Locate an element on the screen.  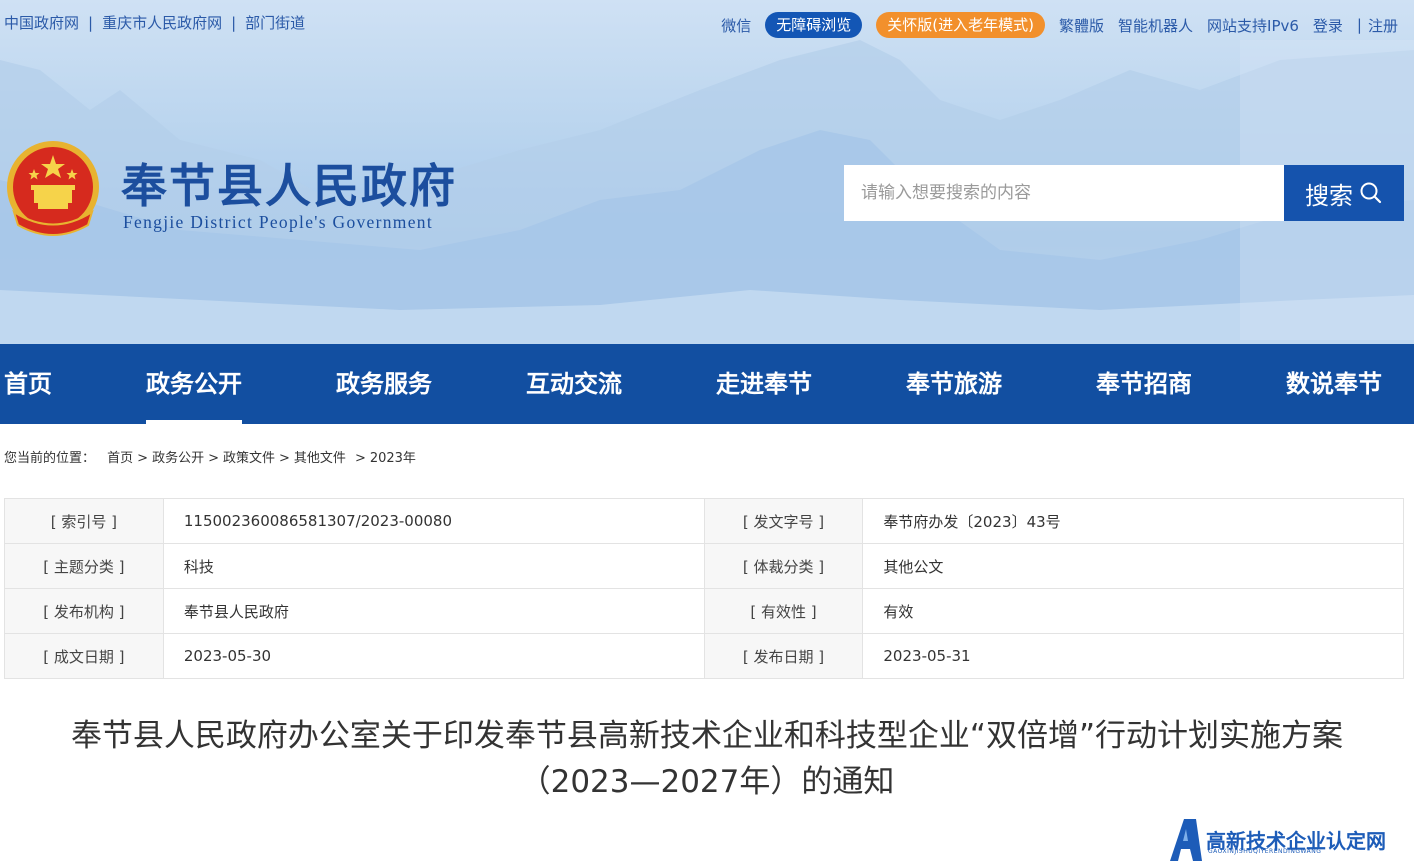
national-emblem-icon is located at coordinates (53, 189).